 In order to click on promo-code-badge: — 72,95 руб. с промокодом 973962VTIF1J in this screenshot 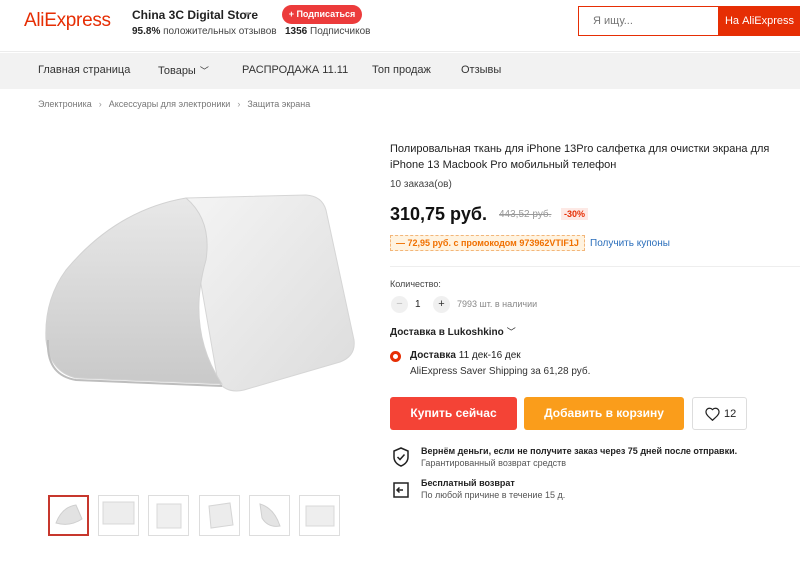, I will do `click(487, 243)`.